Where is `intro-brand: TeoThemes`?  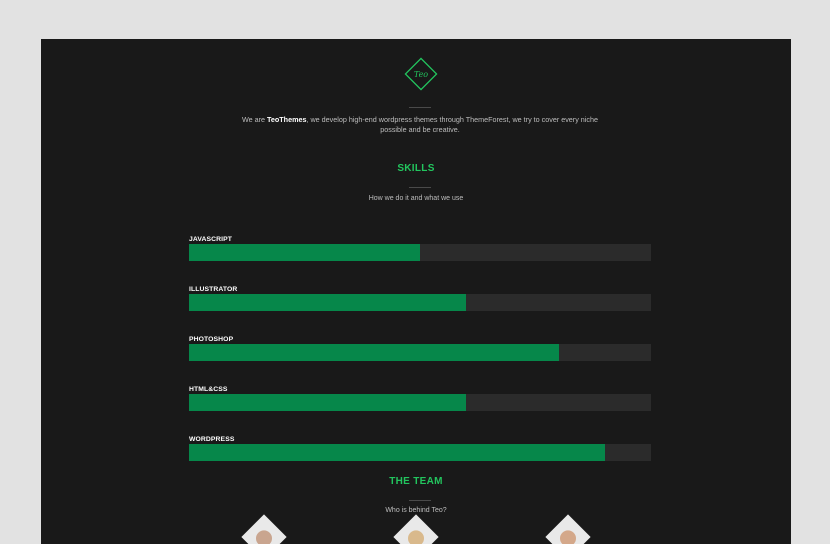 intro-brand: TeoThemes is located at coordinates (287, 119).